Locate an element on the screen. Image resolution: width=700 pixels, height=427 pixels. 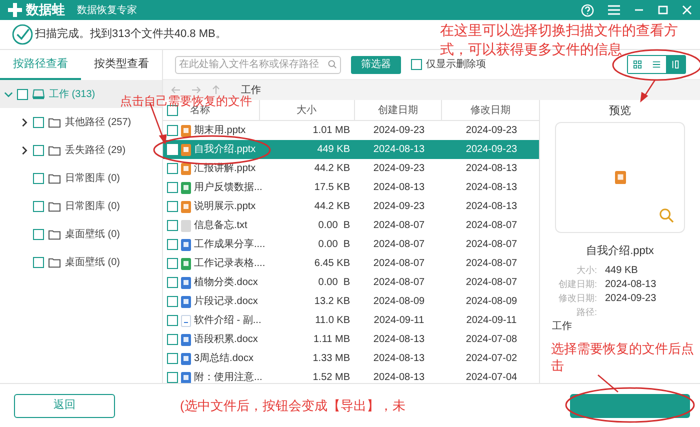
file-row: 语段积累.docx 1.11 MB 2024-08-13 2024-07-08 is located at coordinates (351, 339).